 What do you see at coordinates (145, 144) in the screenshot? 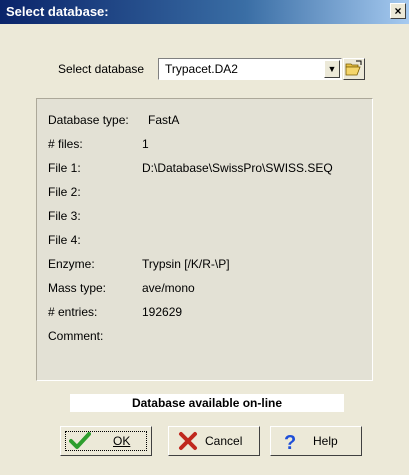
I see `info-value: 1` at bounding box center [145, 144].